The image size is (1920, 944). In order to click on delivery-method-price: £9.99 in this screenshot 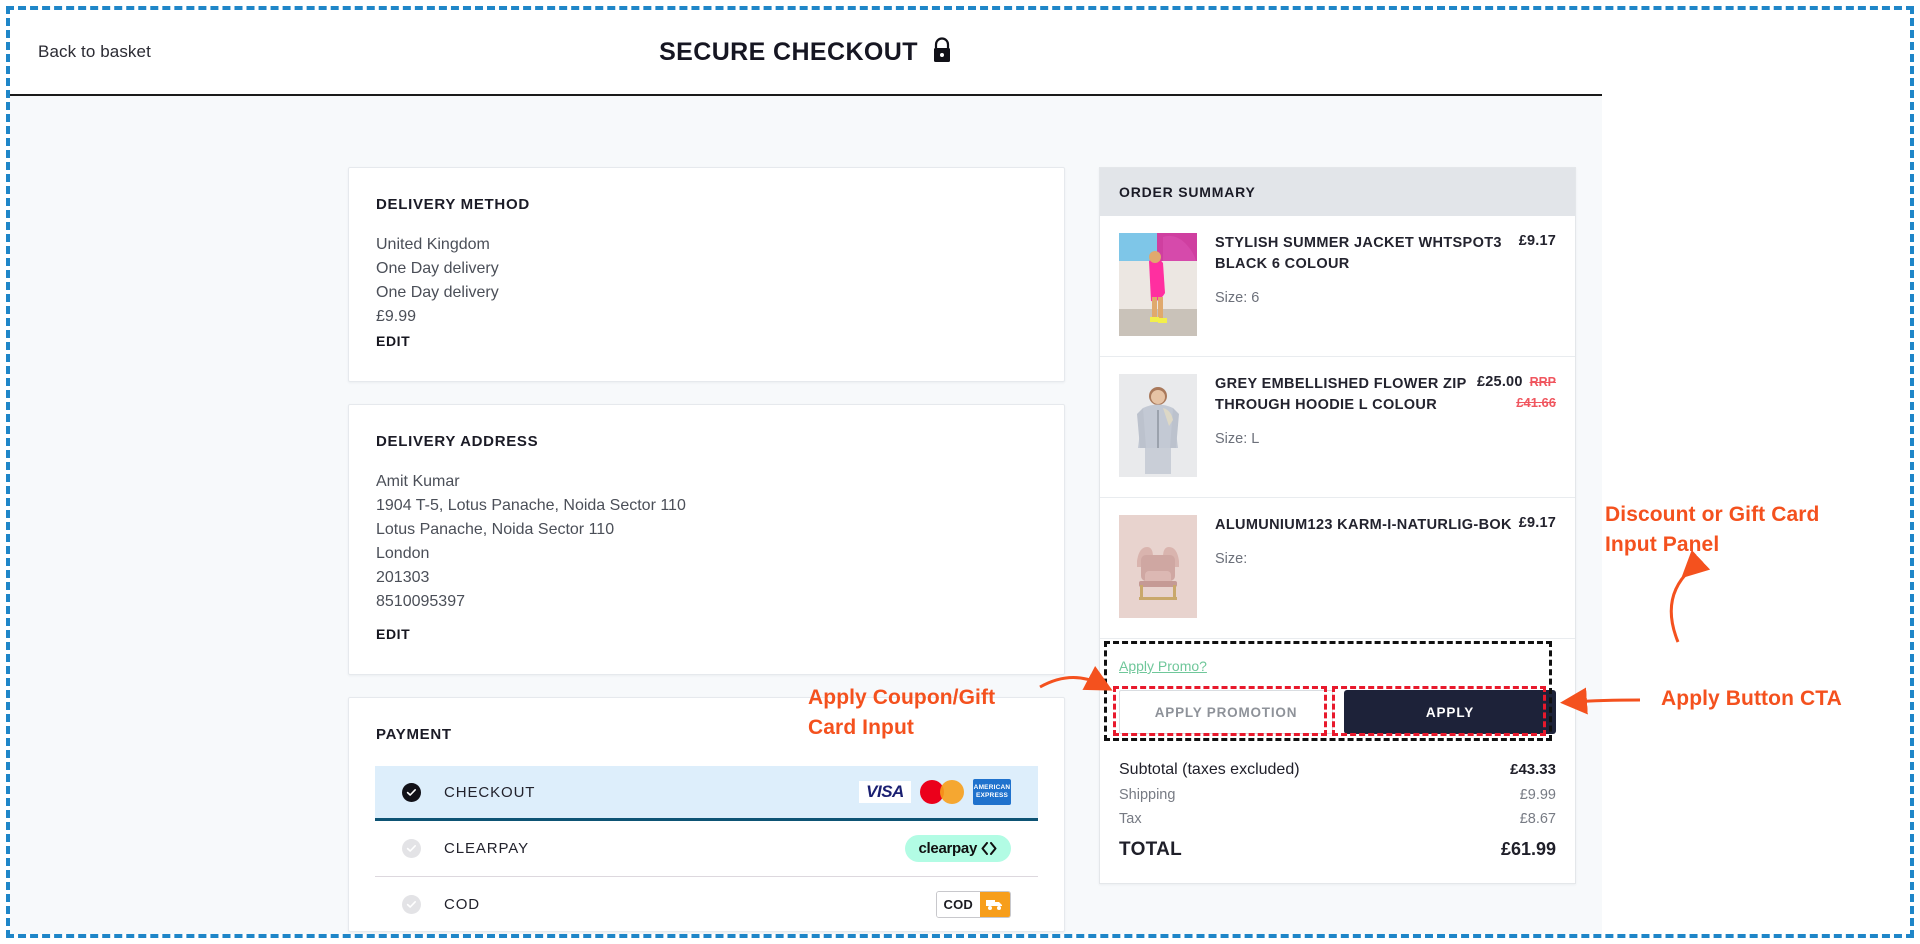, I will do `click(396, 316)`.